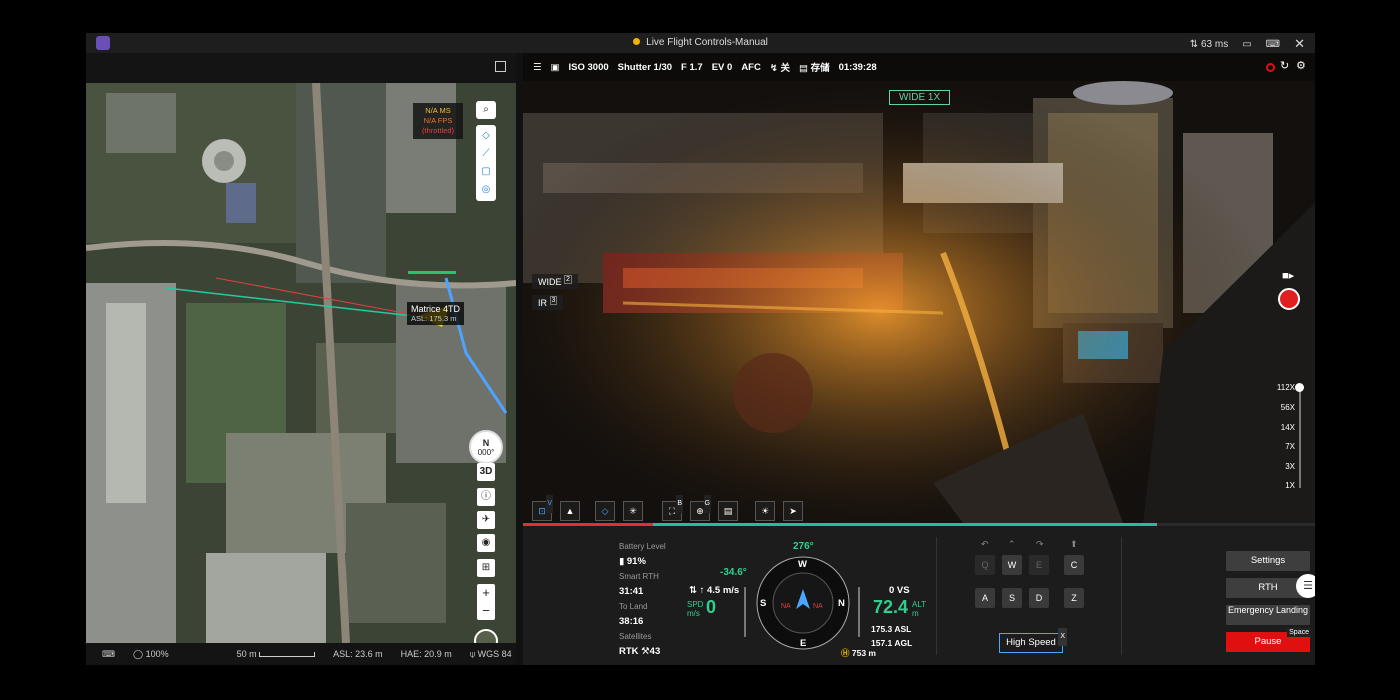  I want to click on refresh-icon: ↻, so click(1284, 65).